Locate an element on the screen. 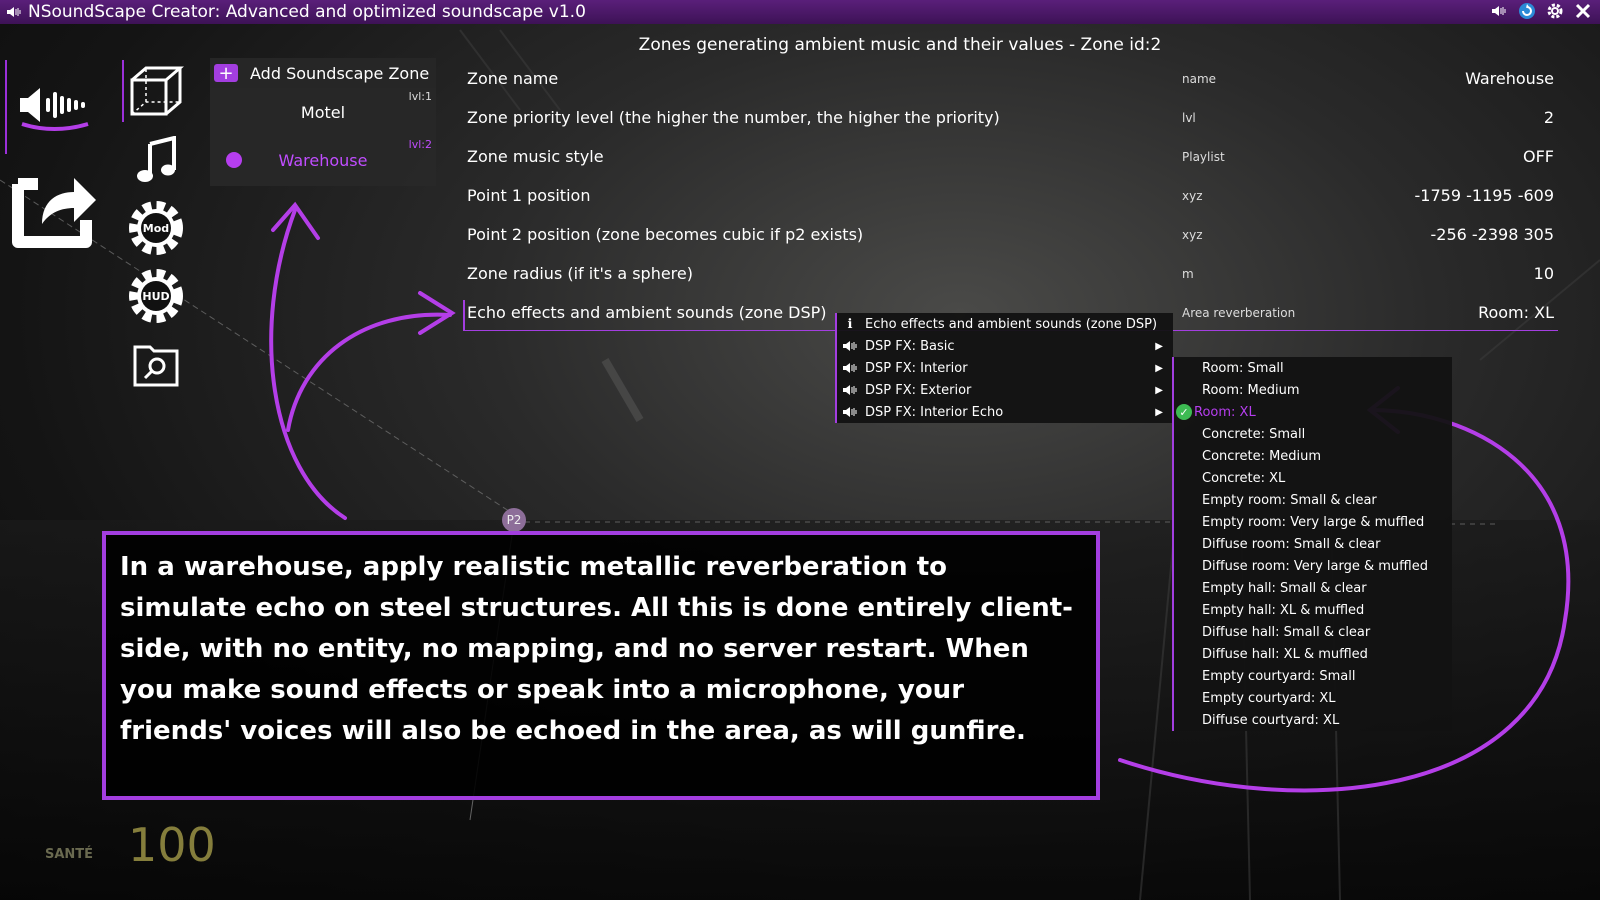 This screenshot has width=1600, height=900. property-value: -256 -2398 305 is located at coordinates (1492, 234).